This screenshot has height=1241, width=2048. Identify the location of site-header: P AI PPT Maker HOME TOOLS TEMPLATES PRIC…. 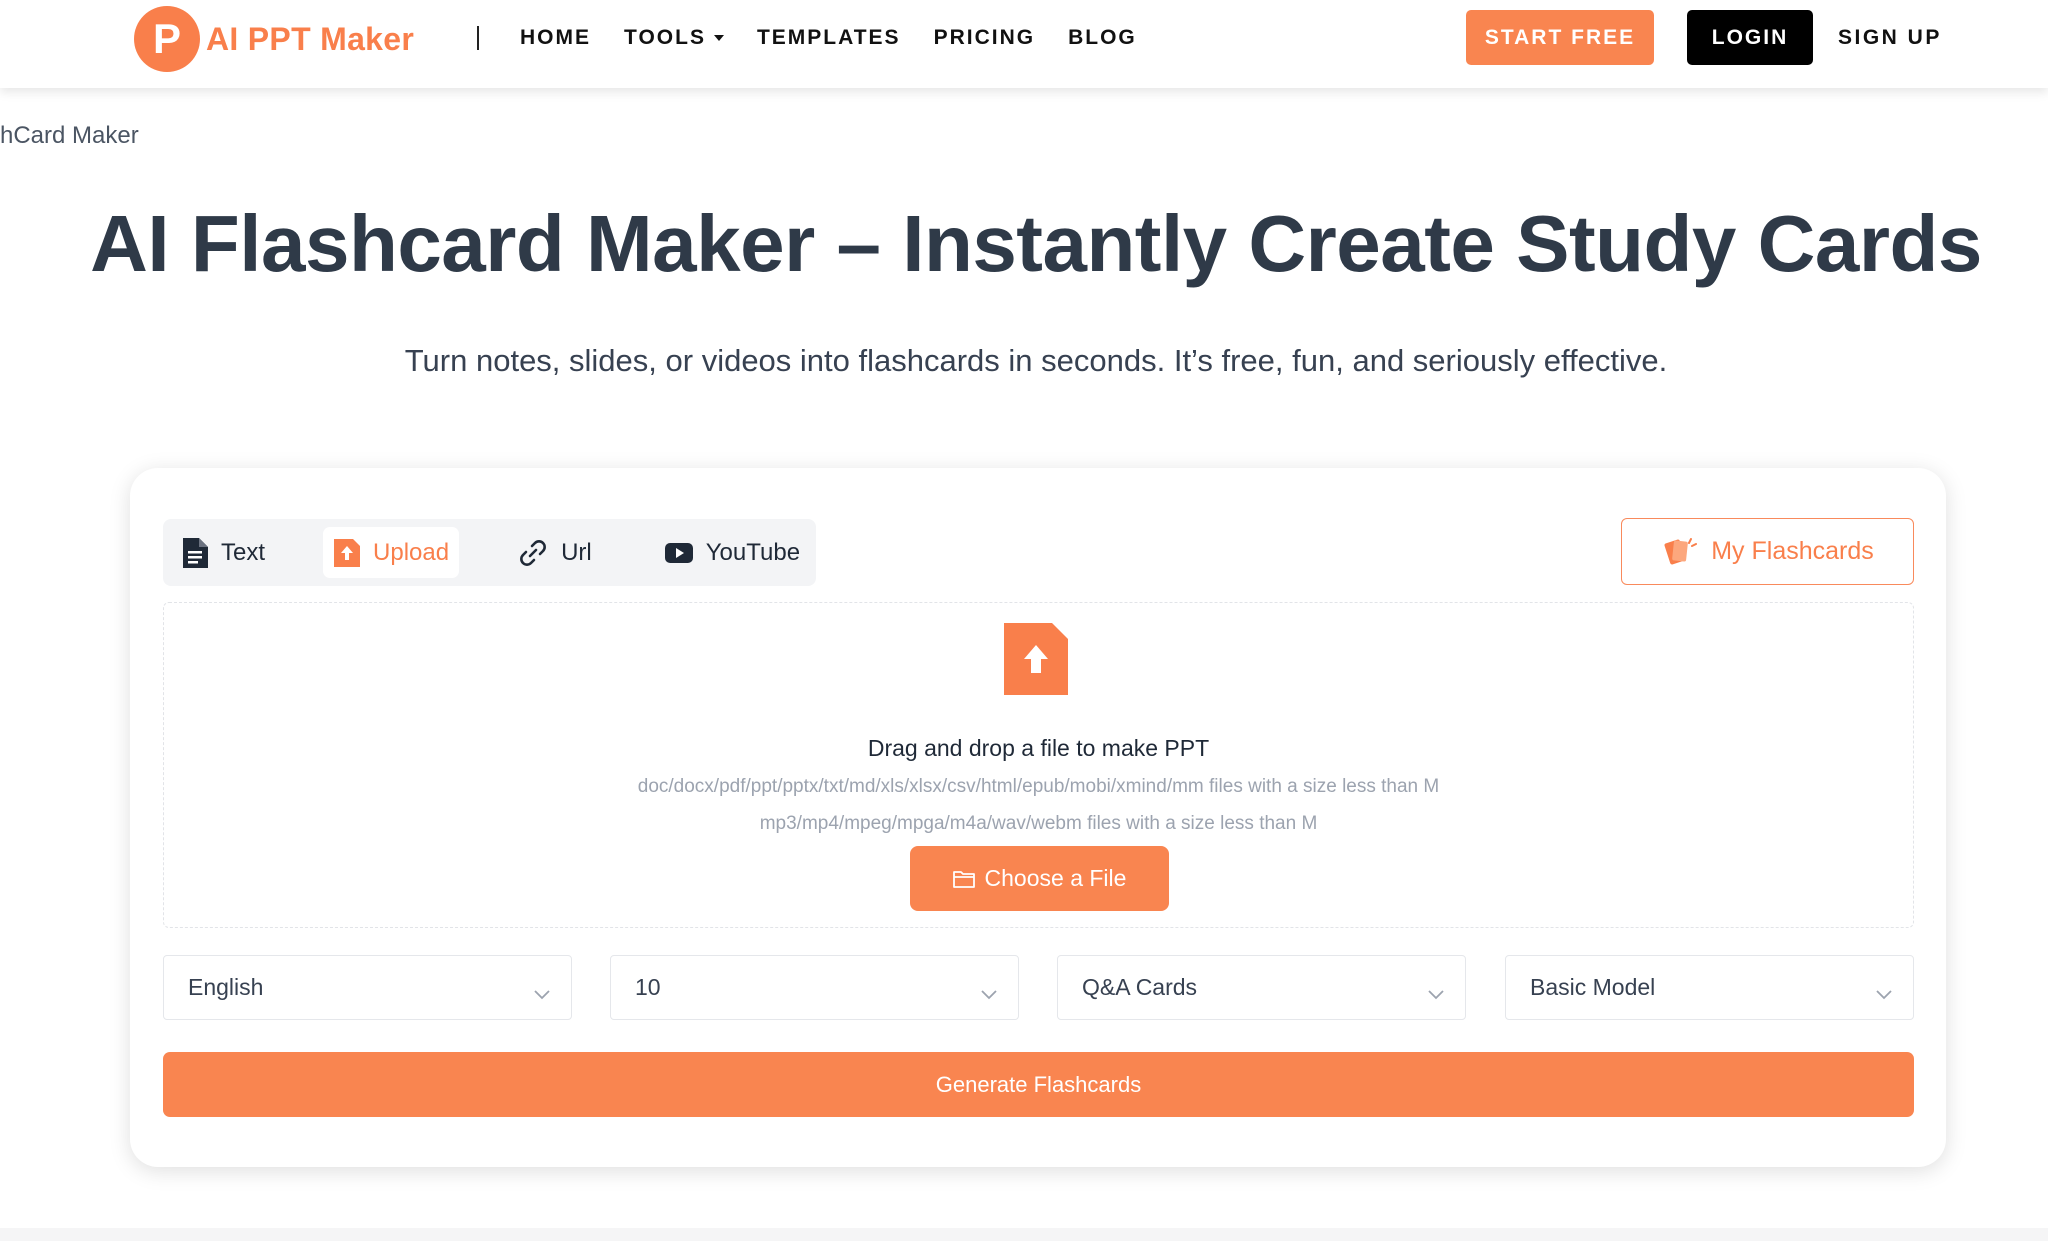
(1024, 44).